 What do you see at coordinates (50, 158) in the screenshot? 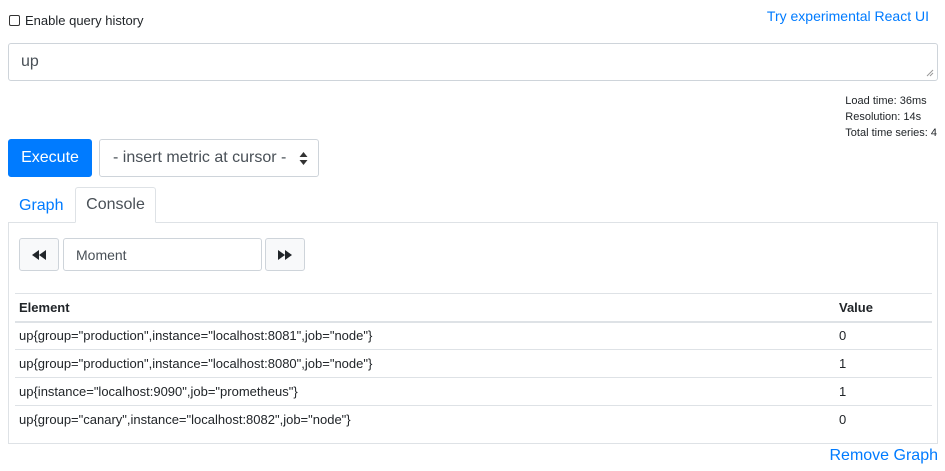
I see `execute-button: Execute` at bounding box center [50, 158].